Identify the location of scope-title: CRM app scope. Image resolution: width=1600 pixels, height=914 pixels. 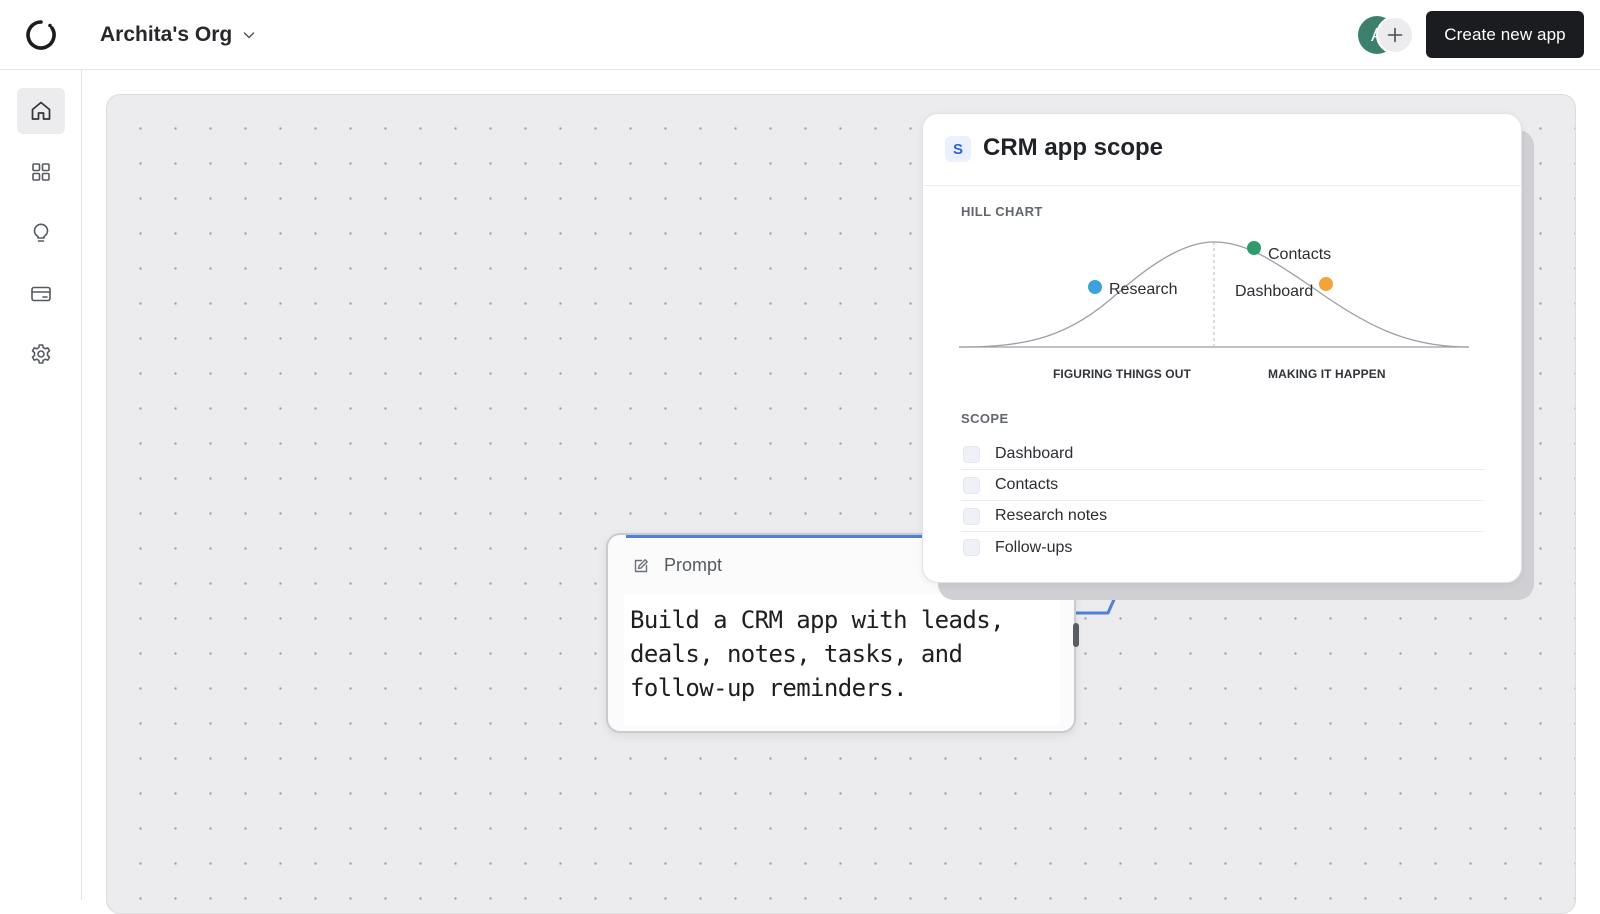
(1073, 147).